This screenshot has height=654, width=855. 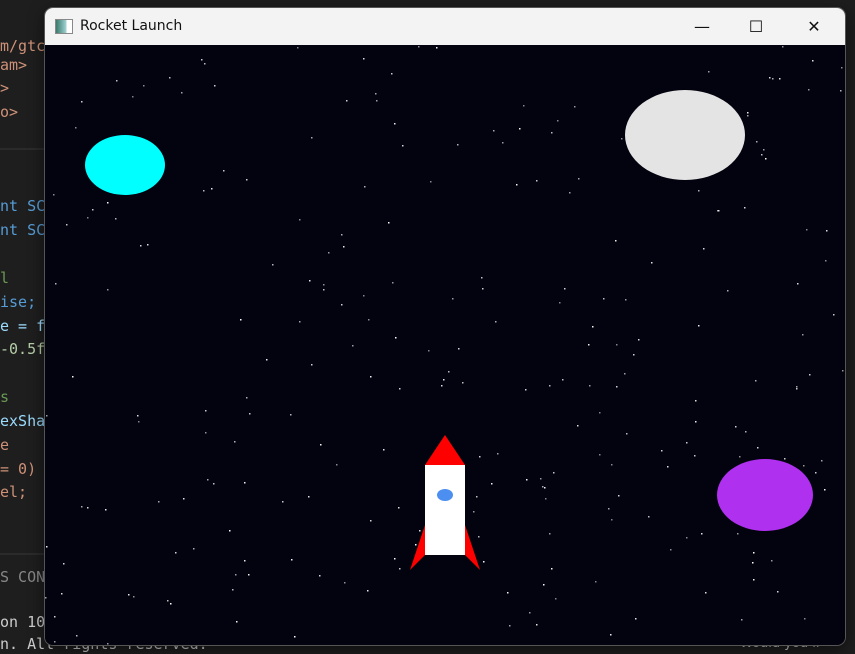 What do you see at coordinates (14, 65) in the screenshot?
I see `code-line: am>` at bounding box center [14, 65].